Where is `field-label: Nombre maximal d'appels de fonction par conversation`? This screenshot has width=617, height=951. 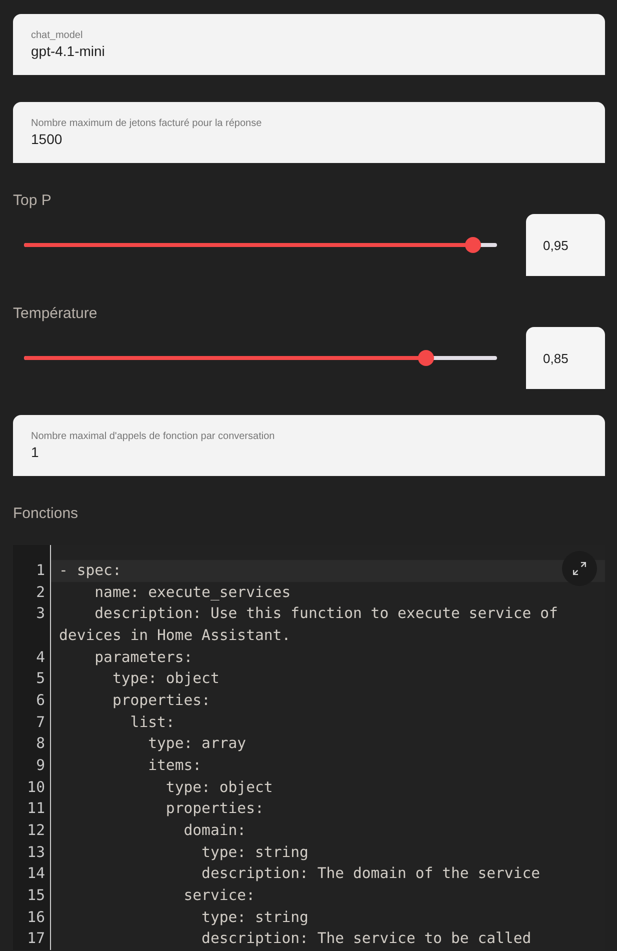
field-label: Nombre maximal d'appels de fonction par conversation is located at coordinates (153, 436).